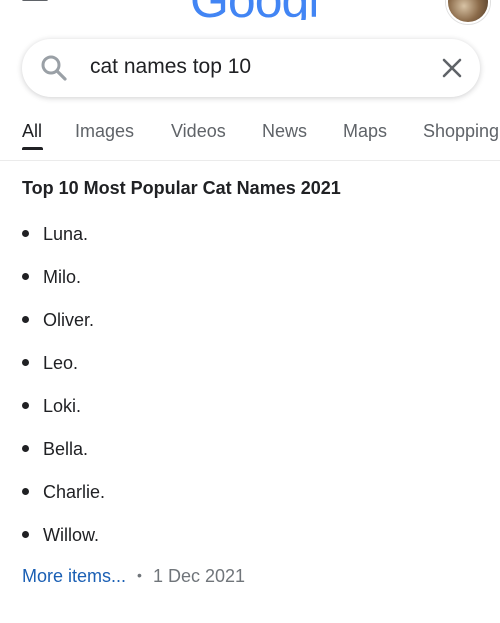 This screenshot has height=623, width=500. Describe the element at coordinates (104, 131) in the screenshot. I see `tab-images: Images` at that location.